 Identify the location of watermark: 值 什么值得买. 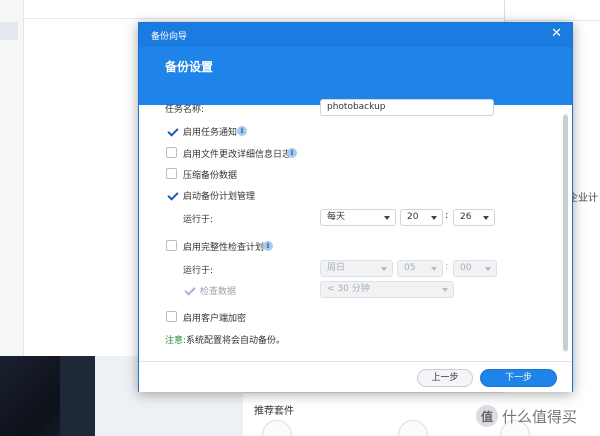
(526, 416).